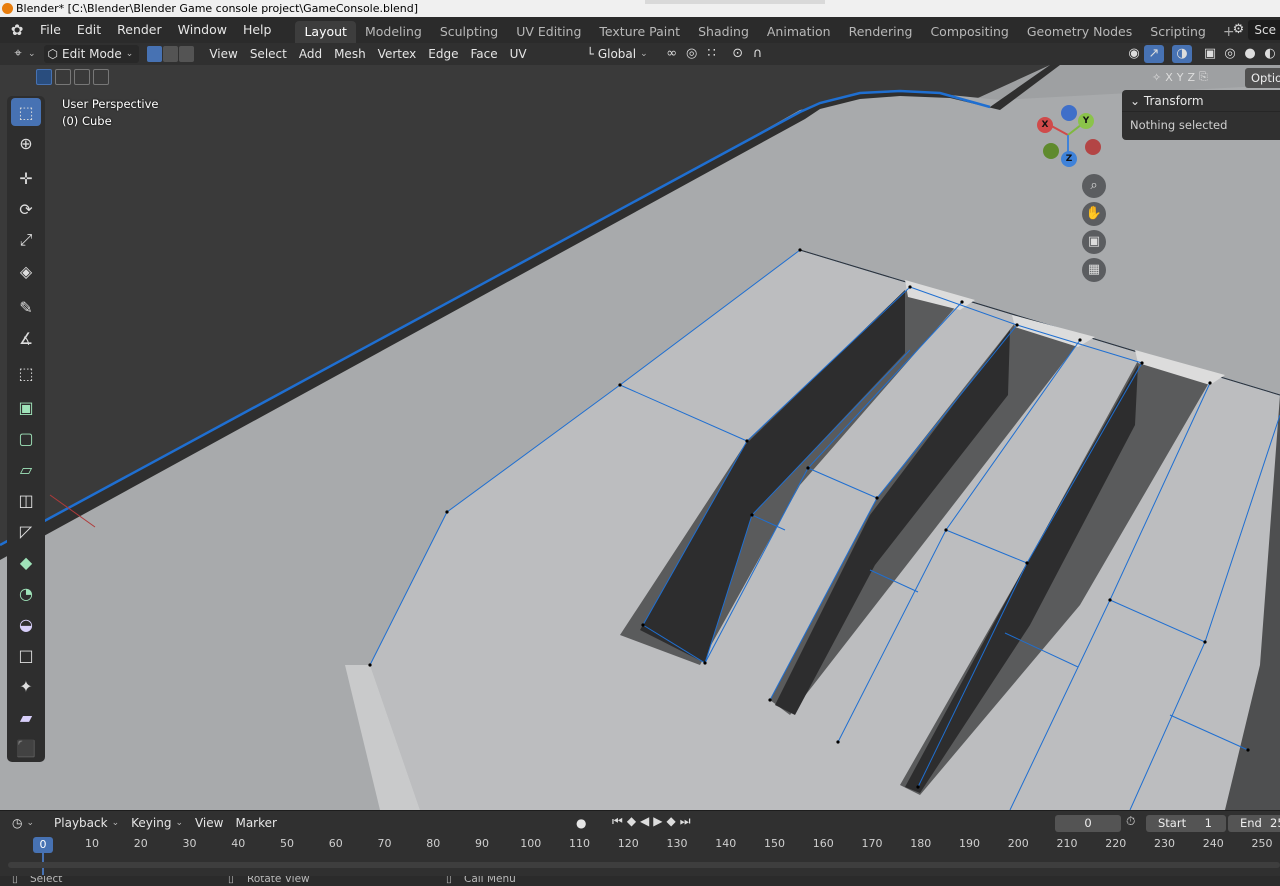  I want to click on tab-sculpting: Sculpting, so click(469, 32).